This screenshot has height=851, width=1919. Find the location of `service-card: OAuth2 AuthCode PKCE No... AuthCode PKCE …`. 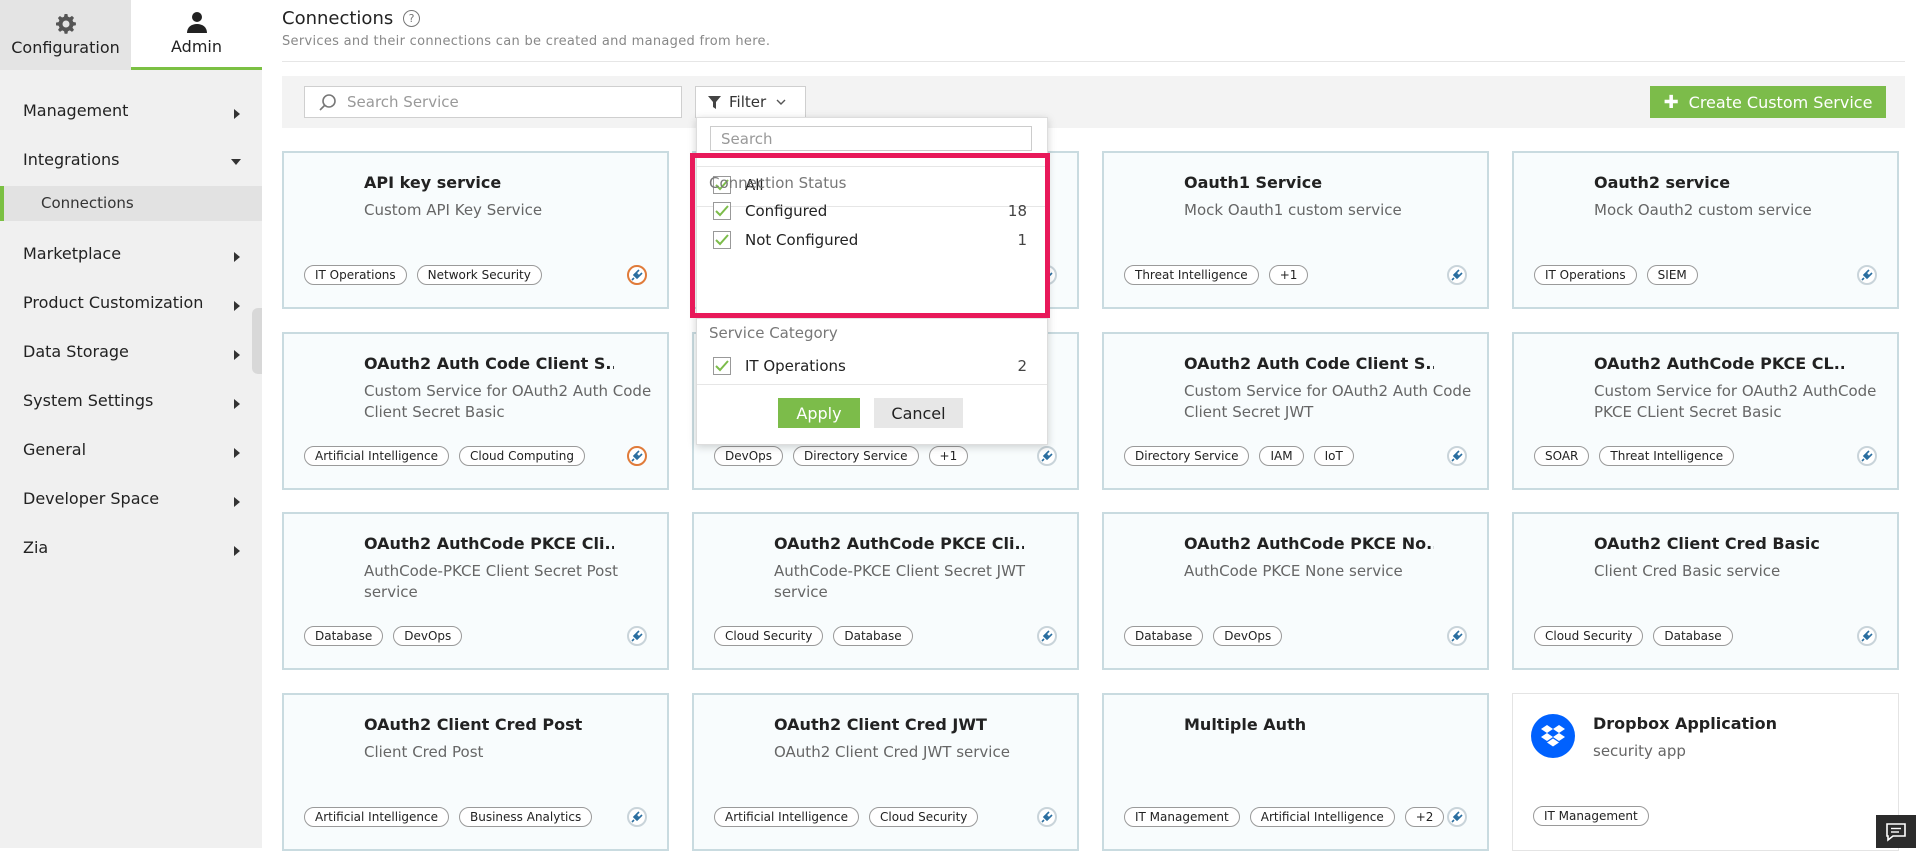

service-card: OAuth2 AuthCode PKCE No... AuthCode PKCE … is located at coordinates (1295, 591).